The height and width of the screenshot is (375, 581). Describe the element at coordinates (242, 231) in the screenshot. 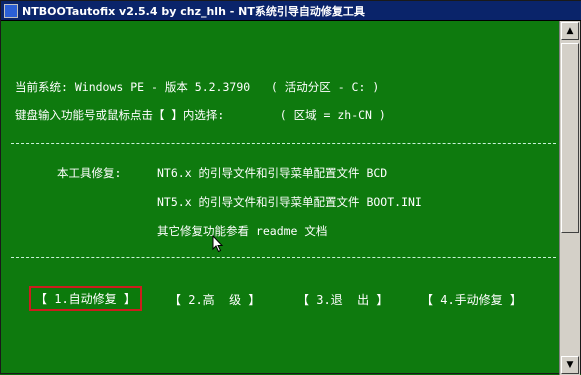

I see `info-item-readme: 其它修复功能参看 readme 文档` at that location.